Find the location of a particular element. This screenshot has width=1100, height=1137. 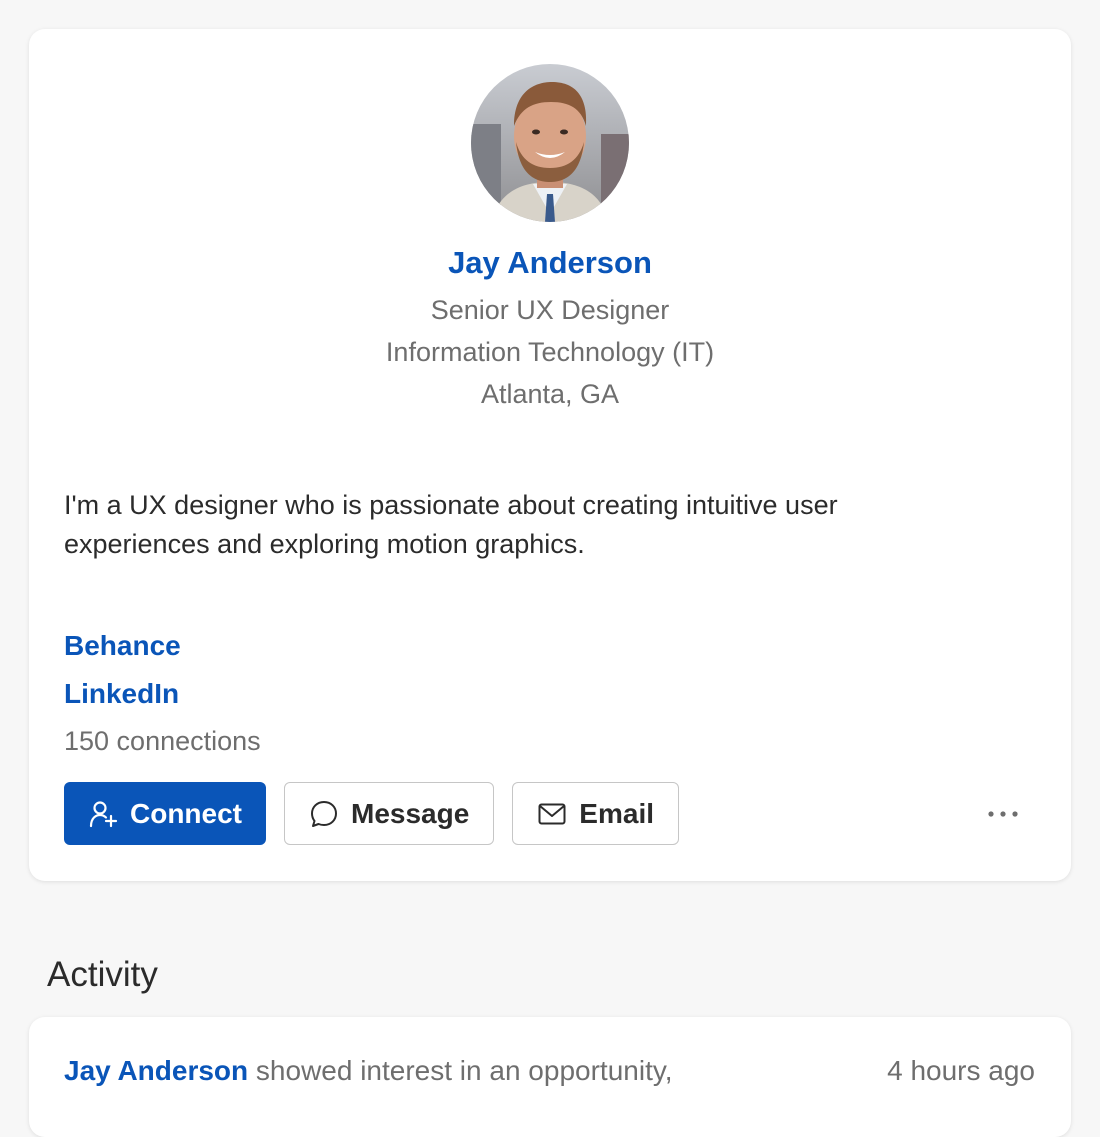

profile-actions: Connect Message Email is located at coordinates (371, 813).